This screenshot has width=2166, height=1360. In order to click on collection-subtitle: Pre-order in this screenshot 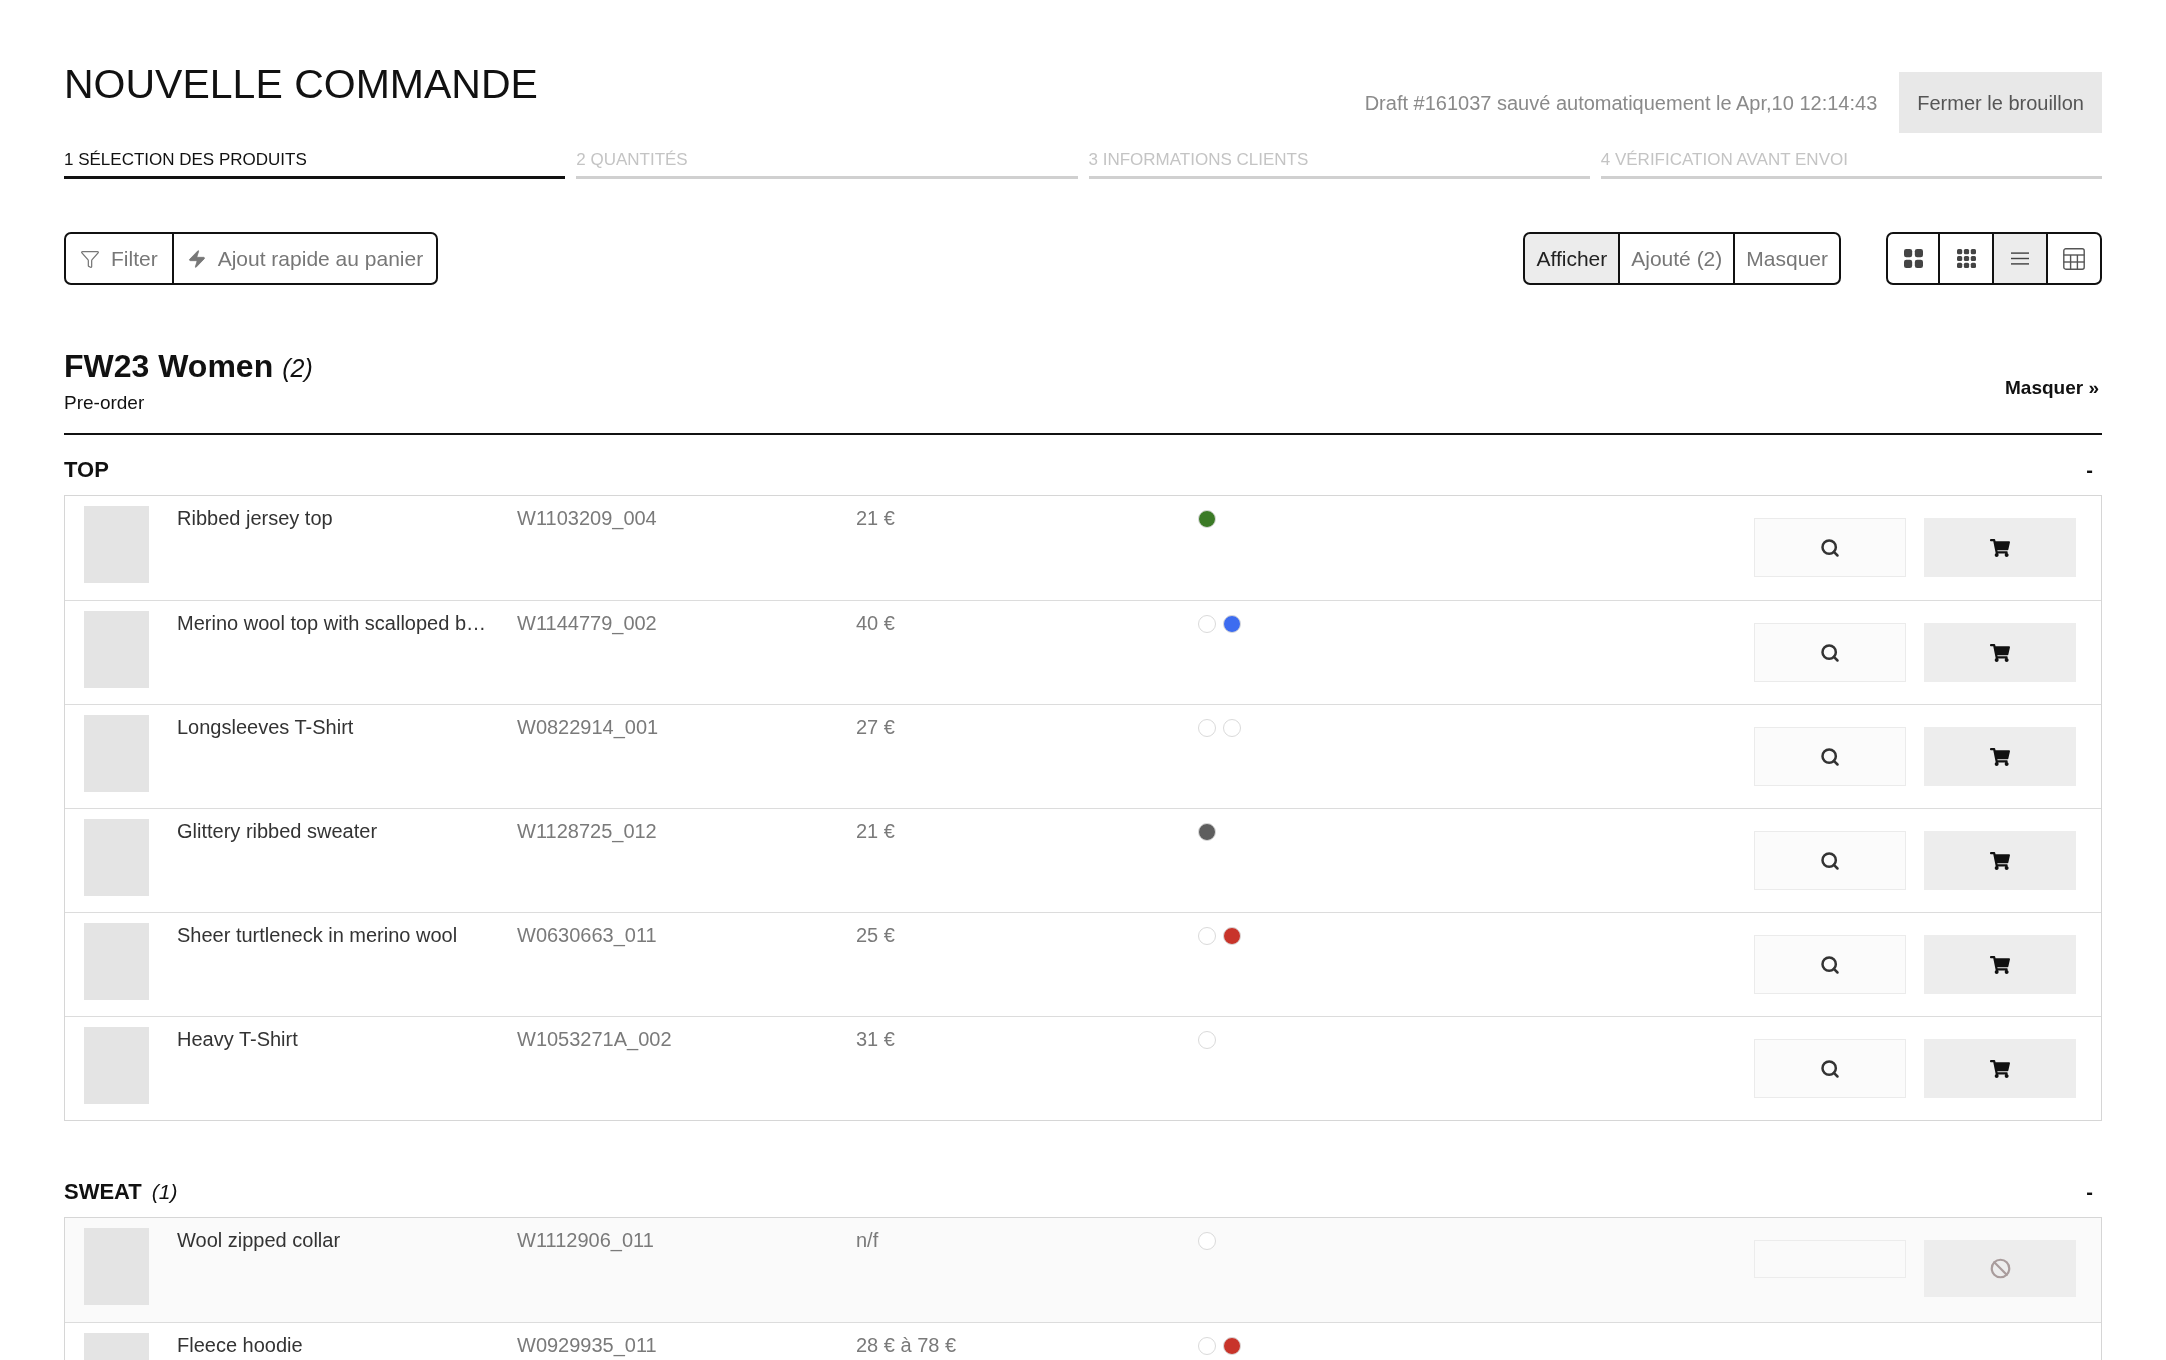, I will do `click(105, 403)`.